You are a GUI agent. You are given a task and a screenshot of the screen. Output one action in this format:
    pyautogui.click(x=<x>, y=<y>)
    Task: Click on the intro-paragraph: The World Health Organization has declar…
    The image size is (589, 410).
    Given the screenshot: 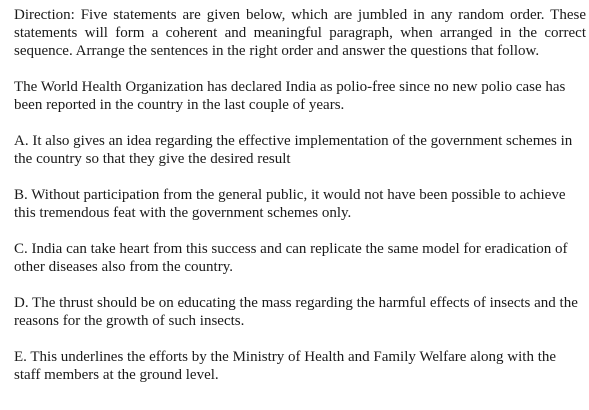 What is the action you would take?
    pyautogui.click(x=290, y=96)
    